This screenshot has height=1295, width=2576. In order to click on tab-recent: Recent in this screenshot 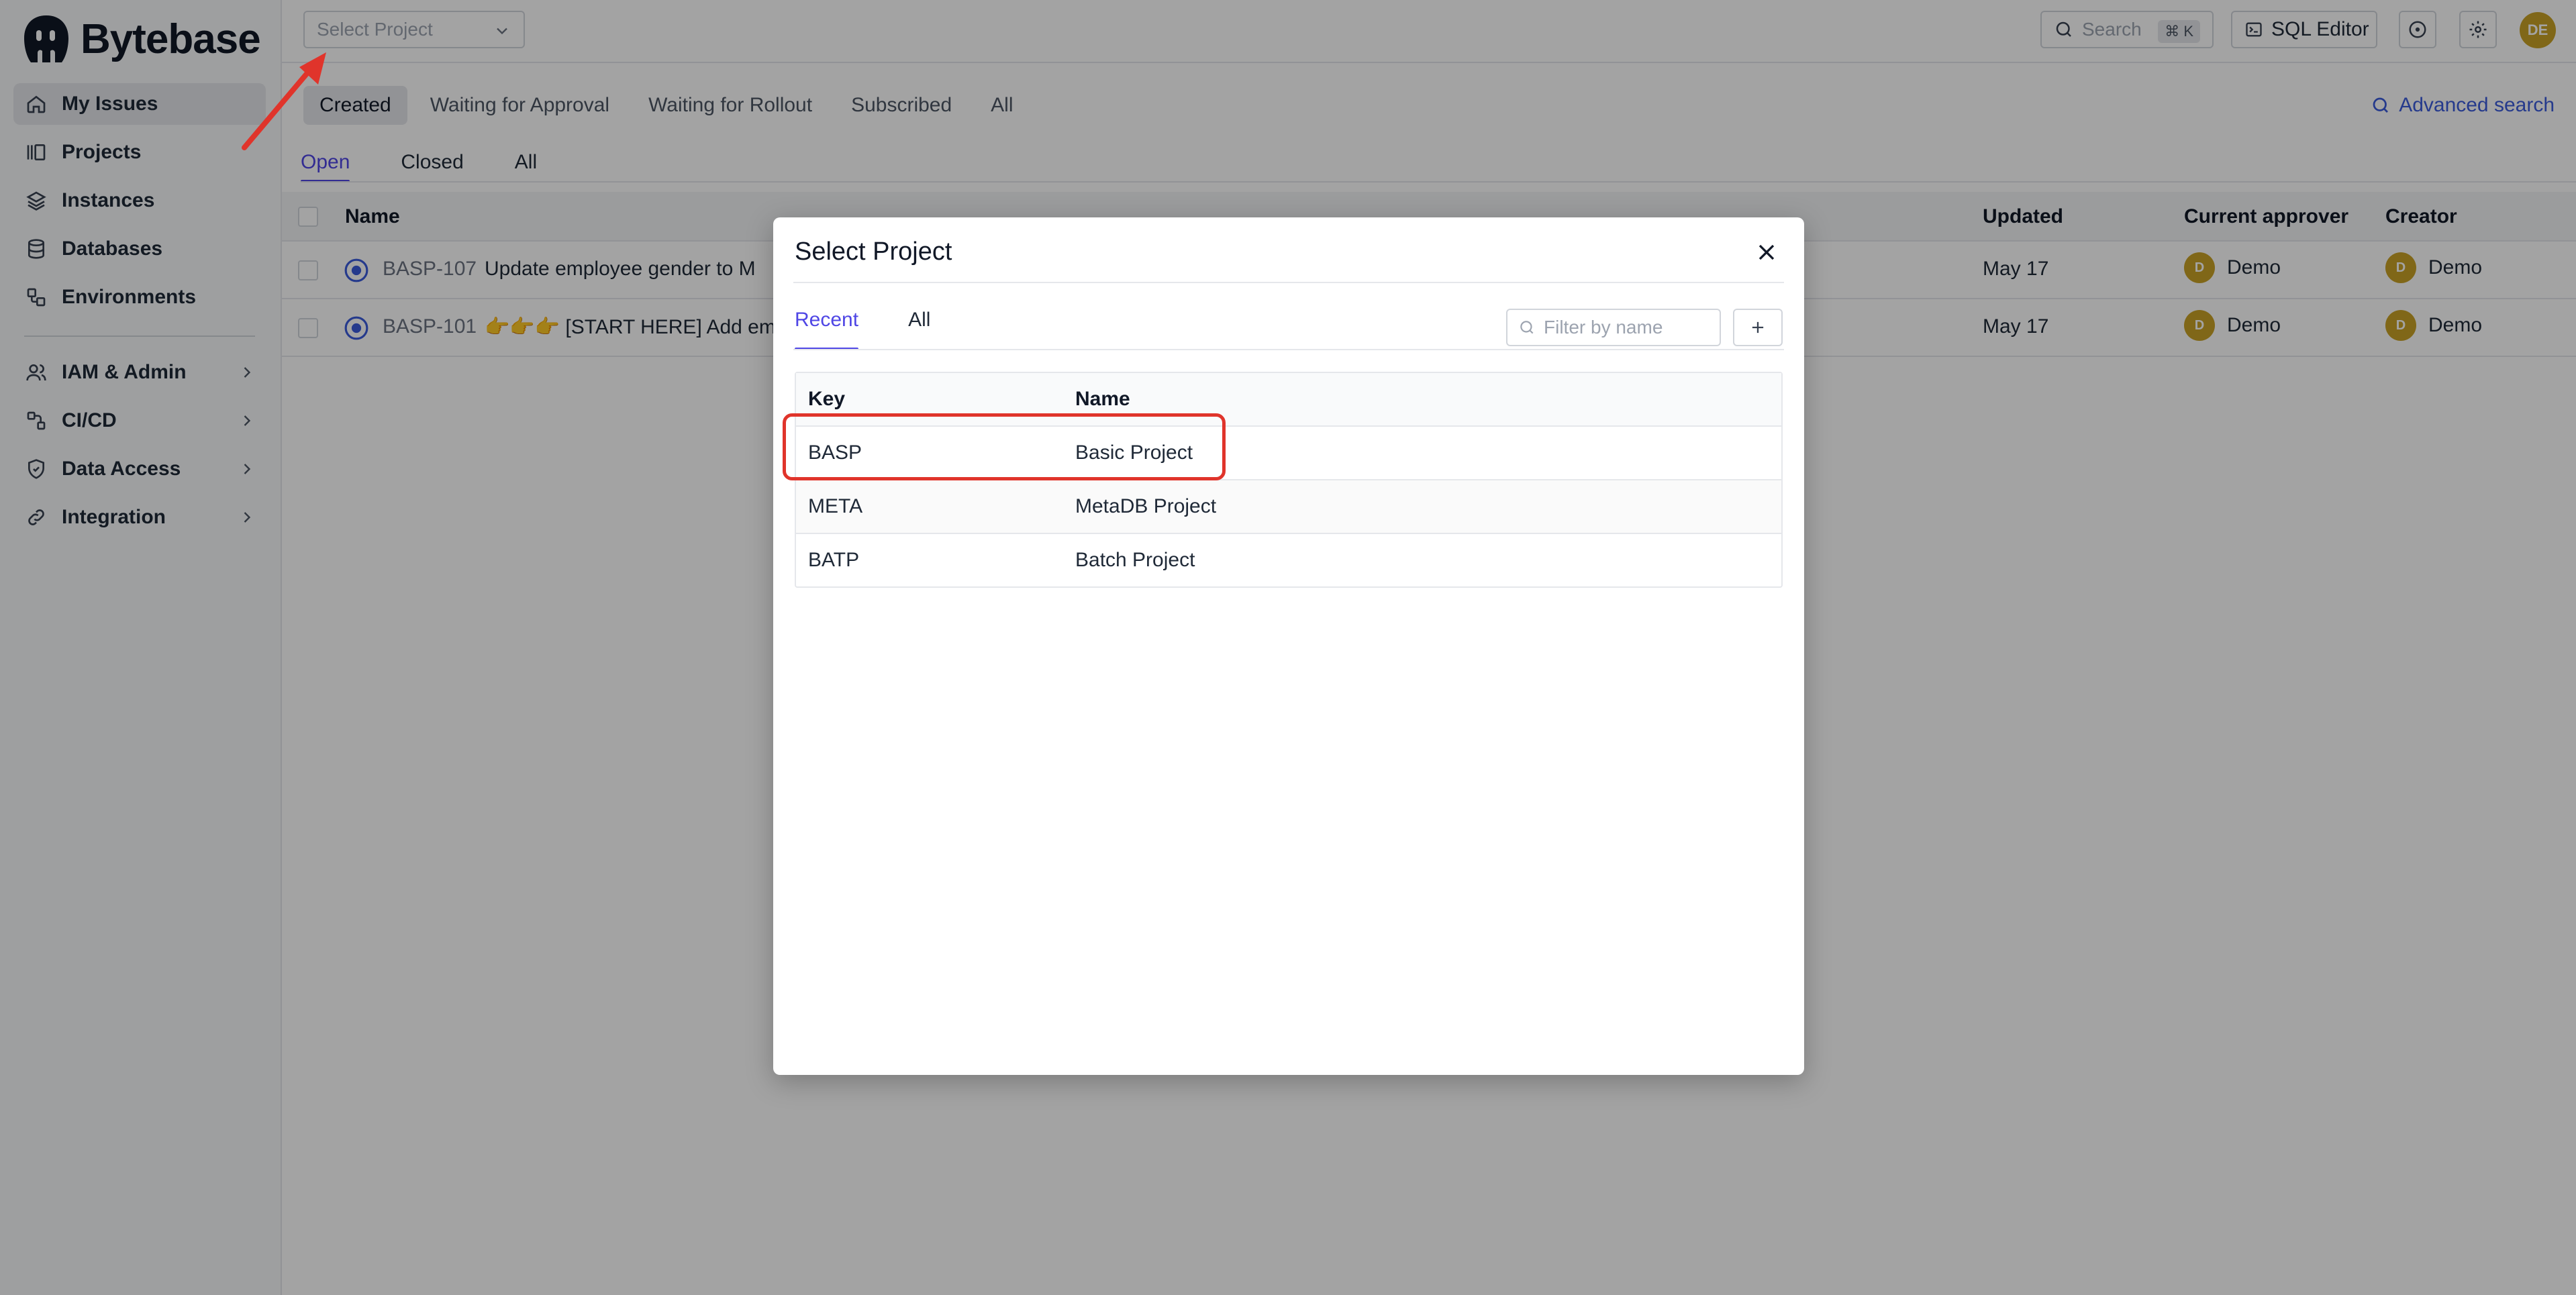, I will do `click(827, 329)`.